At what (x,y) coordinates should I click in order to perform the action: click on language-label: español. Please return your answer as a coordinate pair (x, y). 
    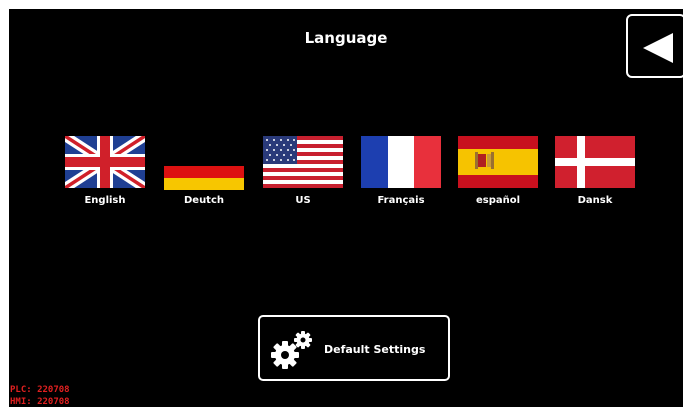
    Looking at the image, I should click on (498, 200).